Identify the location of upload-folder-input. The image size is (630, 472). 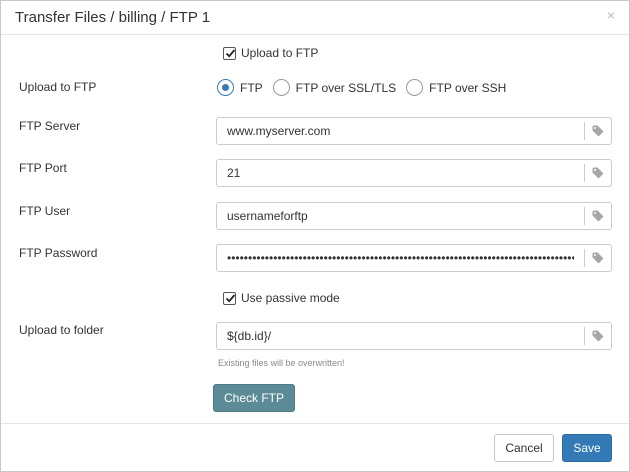
(400, 336).